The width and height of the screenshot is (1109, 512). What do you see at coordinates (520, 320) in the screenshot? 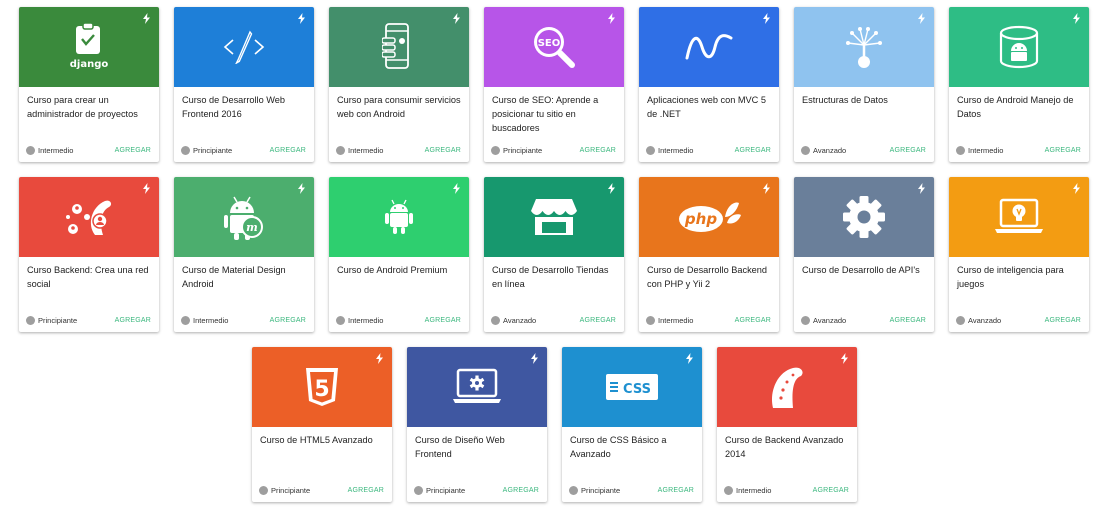
I see `course-level: Avanzado` at bounding box center [520, 320].